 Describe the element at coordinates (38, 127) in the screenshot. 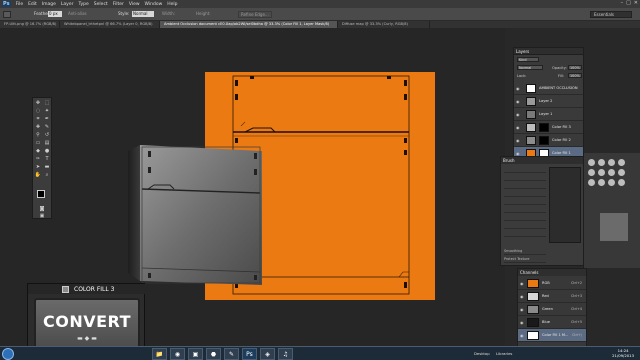

I see `healing-brush-icon: ✚` at that location.